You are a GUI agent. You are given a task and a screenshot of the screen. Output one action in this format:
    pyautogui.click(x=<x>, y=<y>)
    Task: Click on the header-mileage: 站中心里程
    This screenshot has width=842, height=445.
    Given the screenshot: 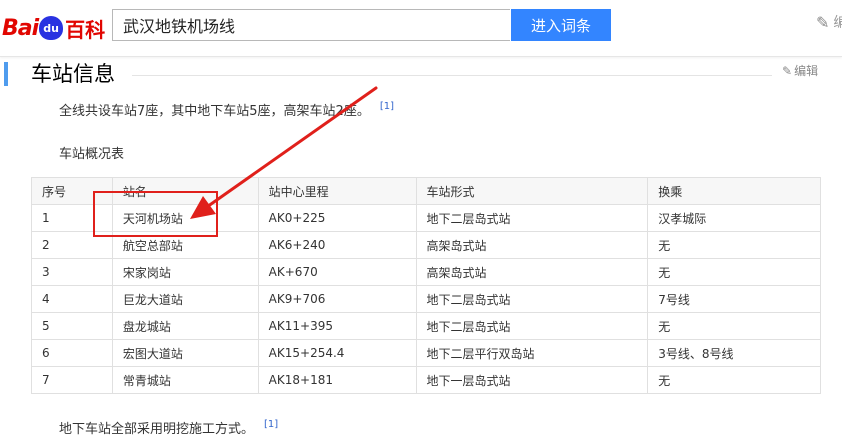 What is the action you would take?
    pyautogui.click(x=337, y=191)
    